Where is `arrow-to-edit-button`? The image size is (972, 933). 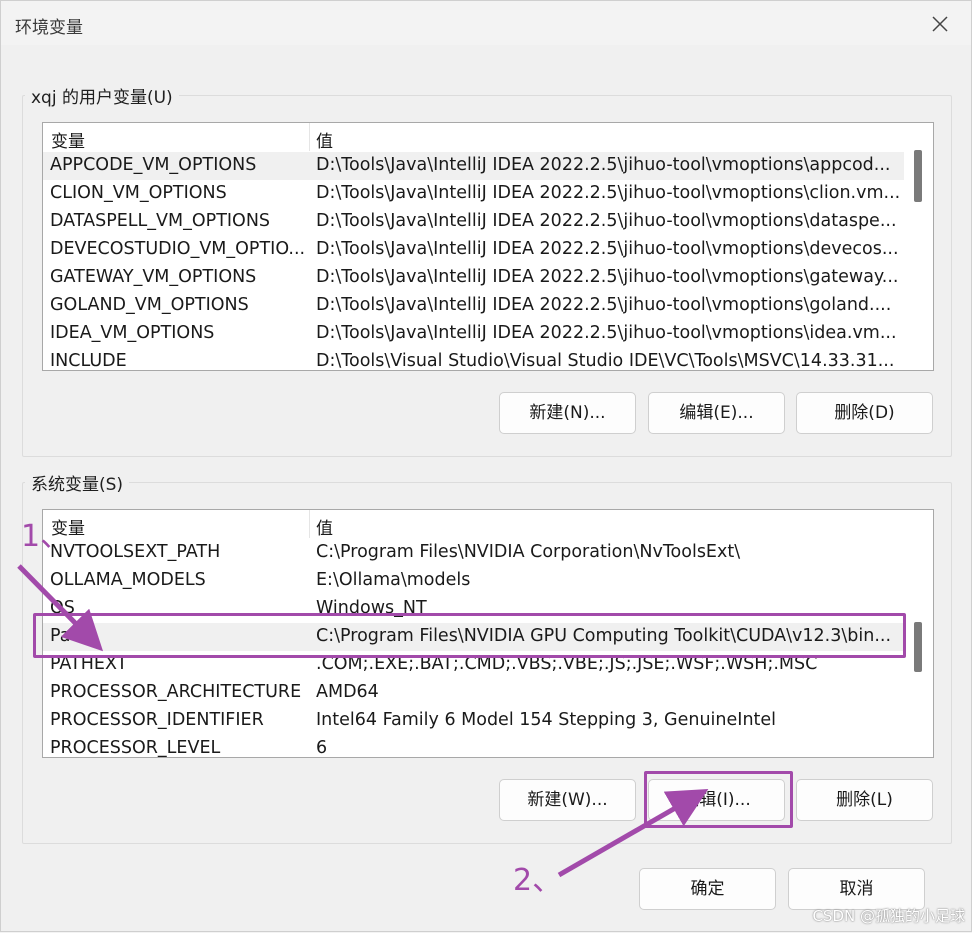 arrow-to-edit-button is located at coordinates (633, 833).